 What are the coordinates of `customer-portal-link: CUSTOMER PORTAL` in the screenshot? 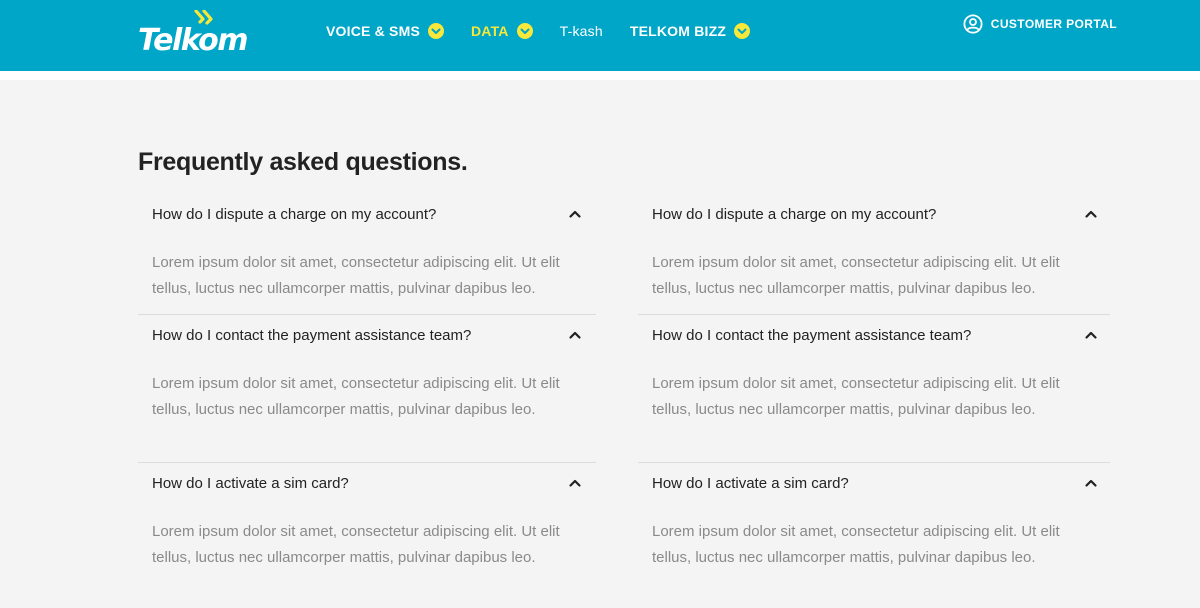 It's located at (1040, 24).